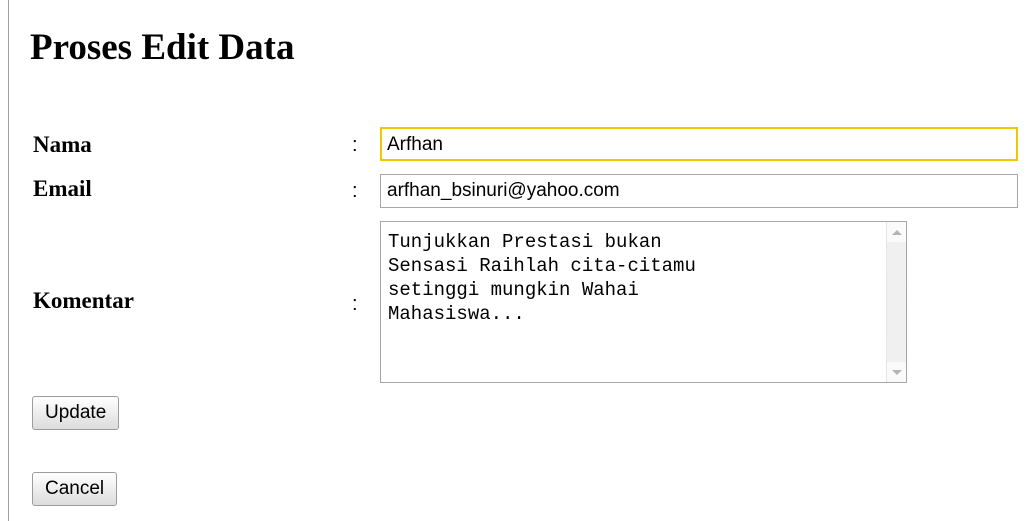 Image resolution: width=1034 pixels, height=521 pixels. I want to click on scroll-up-button, so click(896, 232).